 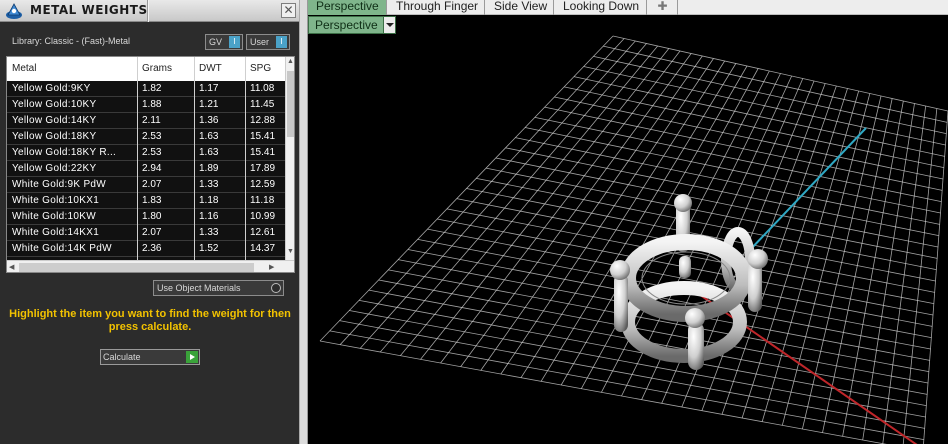 What do you see at coordinates (89, 10) in the screenshot?
I see `panel-title: METAL WEIGHTS` at bounding box center [89, 10].